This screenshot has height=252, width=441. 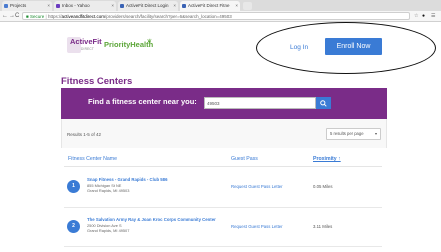 I want to click on distance-value: 3.11 Miles, so click(x=323, y=226).